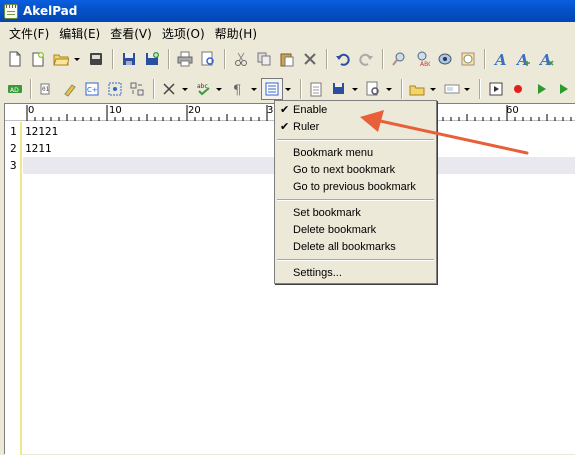 Image resolution: width=575 pixels, height=455 pixels. I want to click on menu-item-ruler: ✔ Ruler, so click(355, 127).